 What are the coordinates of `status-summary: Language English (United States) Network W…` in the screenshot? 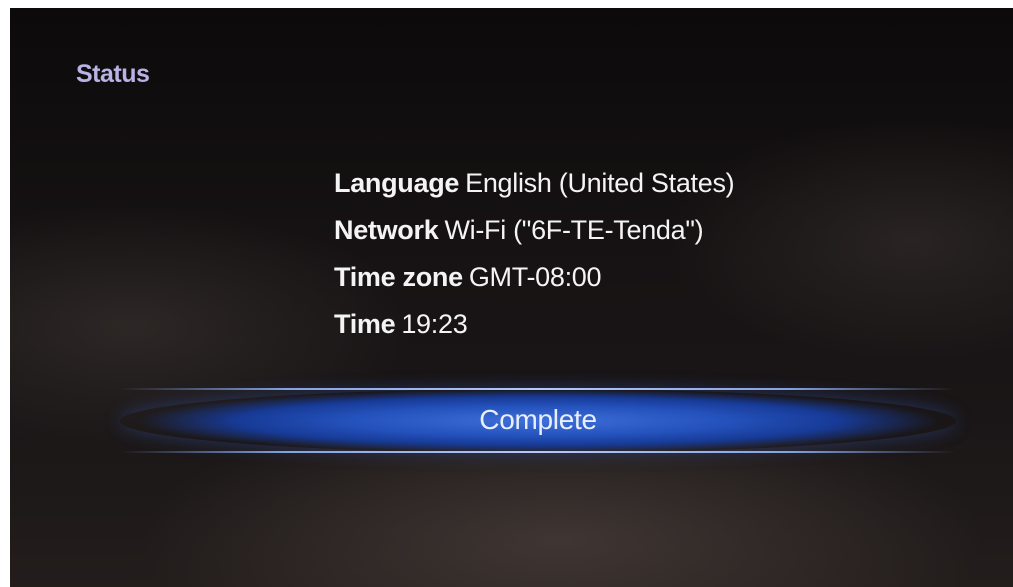 It's located at (534, 254).